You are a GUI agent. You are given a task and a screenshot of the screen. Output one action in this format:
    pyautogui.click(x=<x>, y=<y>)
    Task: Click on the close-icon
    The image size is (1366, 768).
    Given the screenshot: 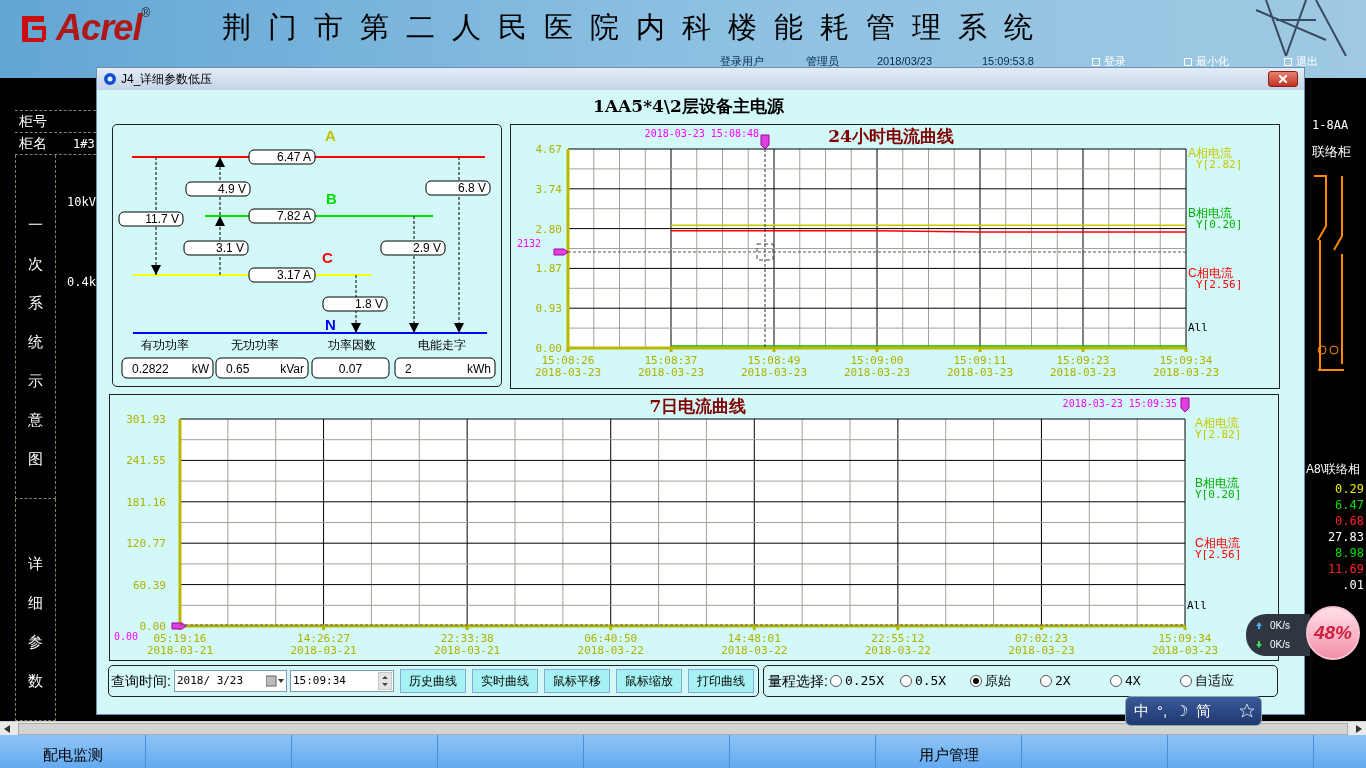 What is the action you would take?
    pyautogui.click(x=1283, y=79)
    